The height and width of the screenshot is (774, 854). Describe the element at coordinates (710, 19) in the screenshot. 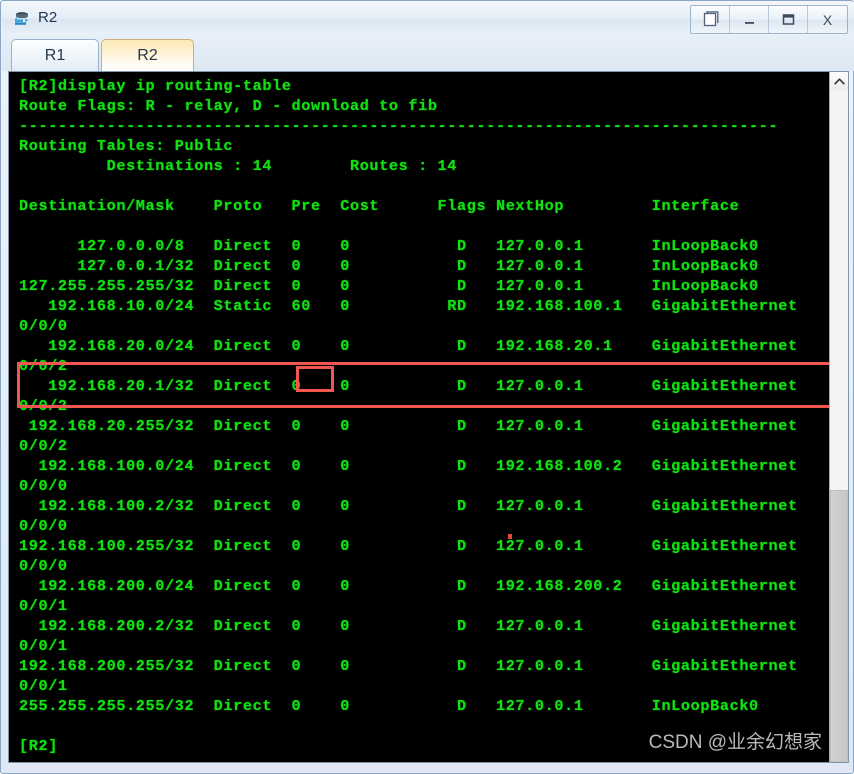

I see `restore-window-button` at that location.